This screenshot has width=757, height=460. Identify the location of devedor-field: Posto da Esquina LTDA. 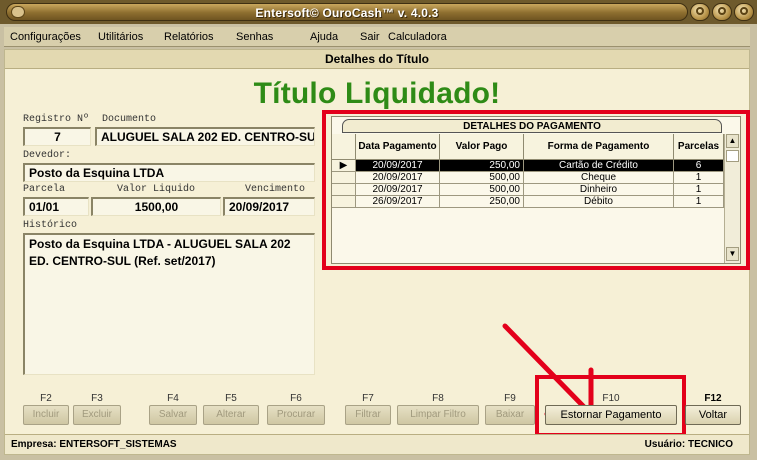
(169, 172).